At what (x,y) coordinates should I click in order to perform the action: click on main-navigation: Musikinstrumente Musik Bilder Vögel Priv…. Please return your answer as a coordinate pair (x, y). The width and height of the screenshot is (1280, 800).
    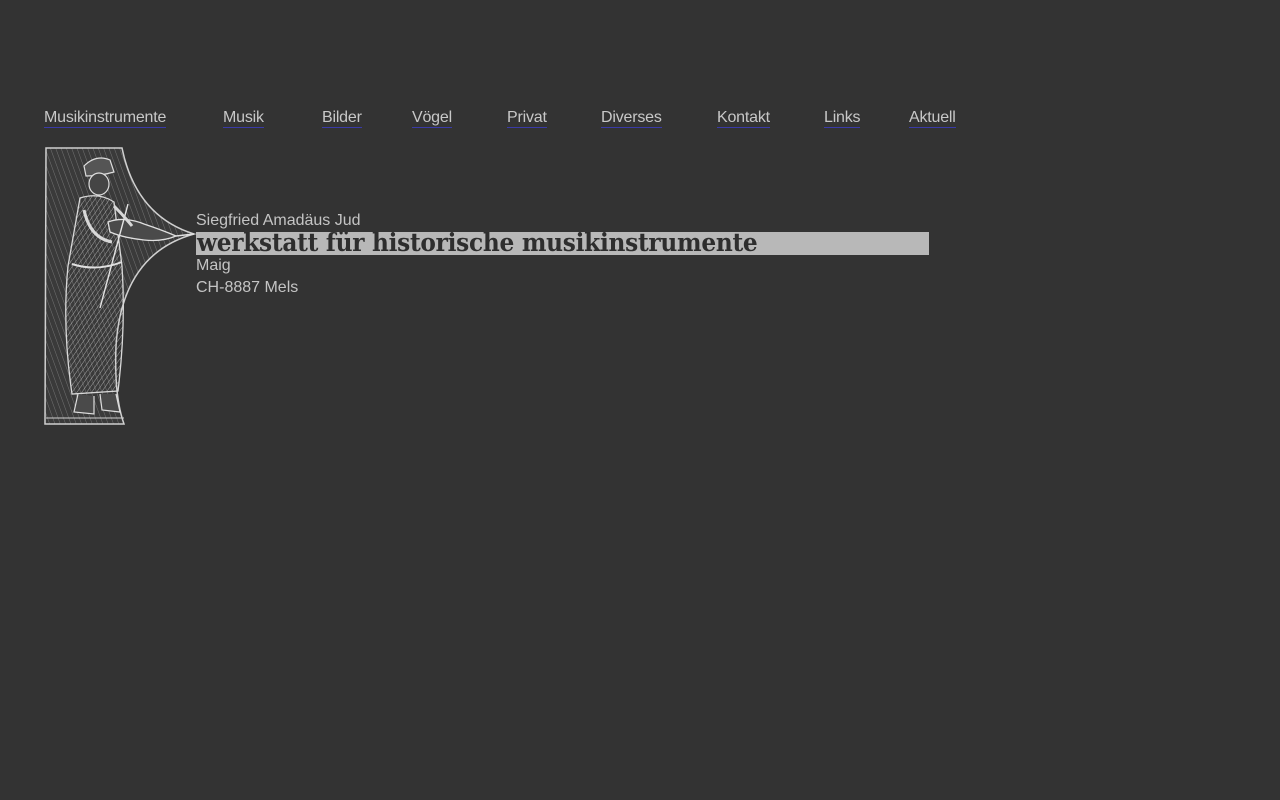
    Looking at the image, I should click on (640, 120).